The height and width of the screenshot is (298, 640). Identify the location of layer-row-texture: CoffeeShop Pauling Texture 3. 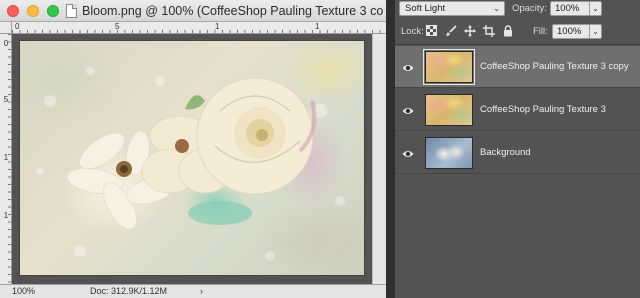
(517, 110).